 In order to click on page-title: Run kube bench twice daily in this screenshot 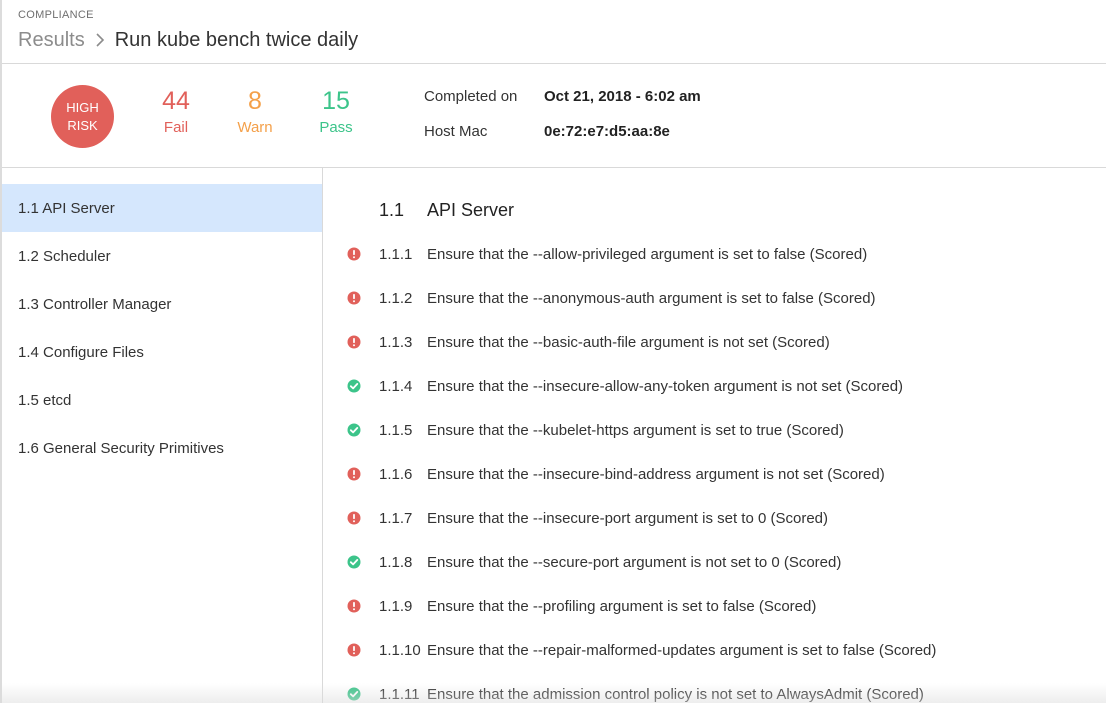, I will do `click(236, 39)`.